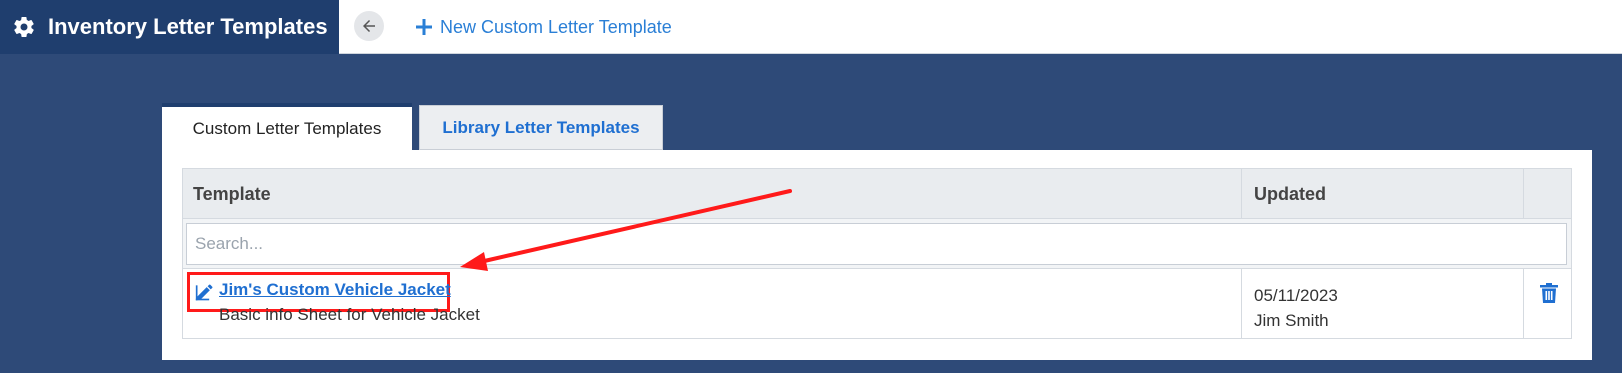 Image resolution: width=1622 pixels, height=373 pixels. I want to click on updated-cell: 05/11/2023 Jim Smith, so click(1383, 303).